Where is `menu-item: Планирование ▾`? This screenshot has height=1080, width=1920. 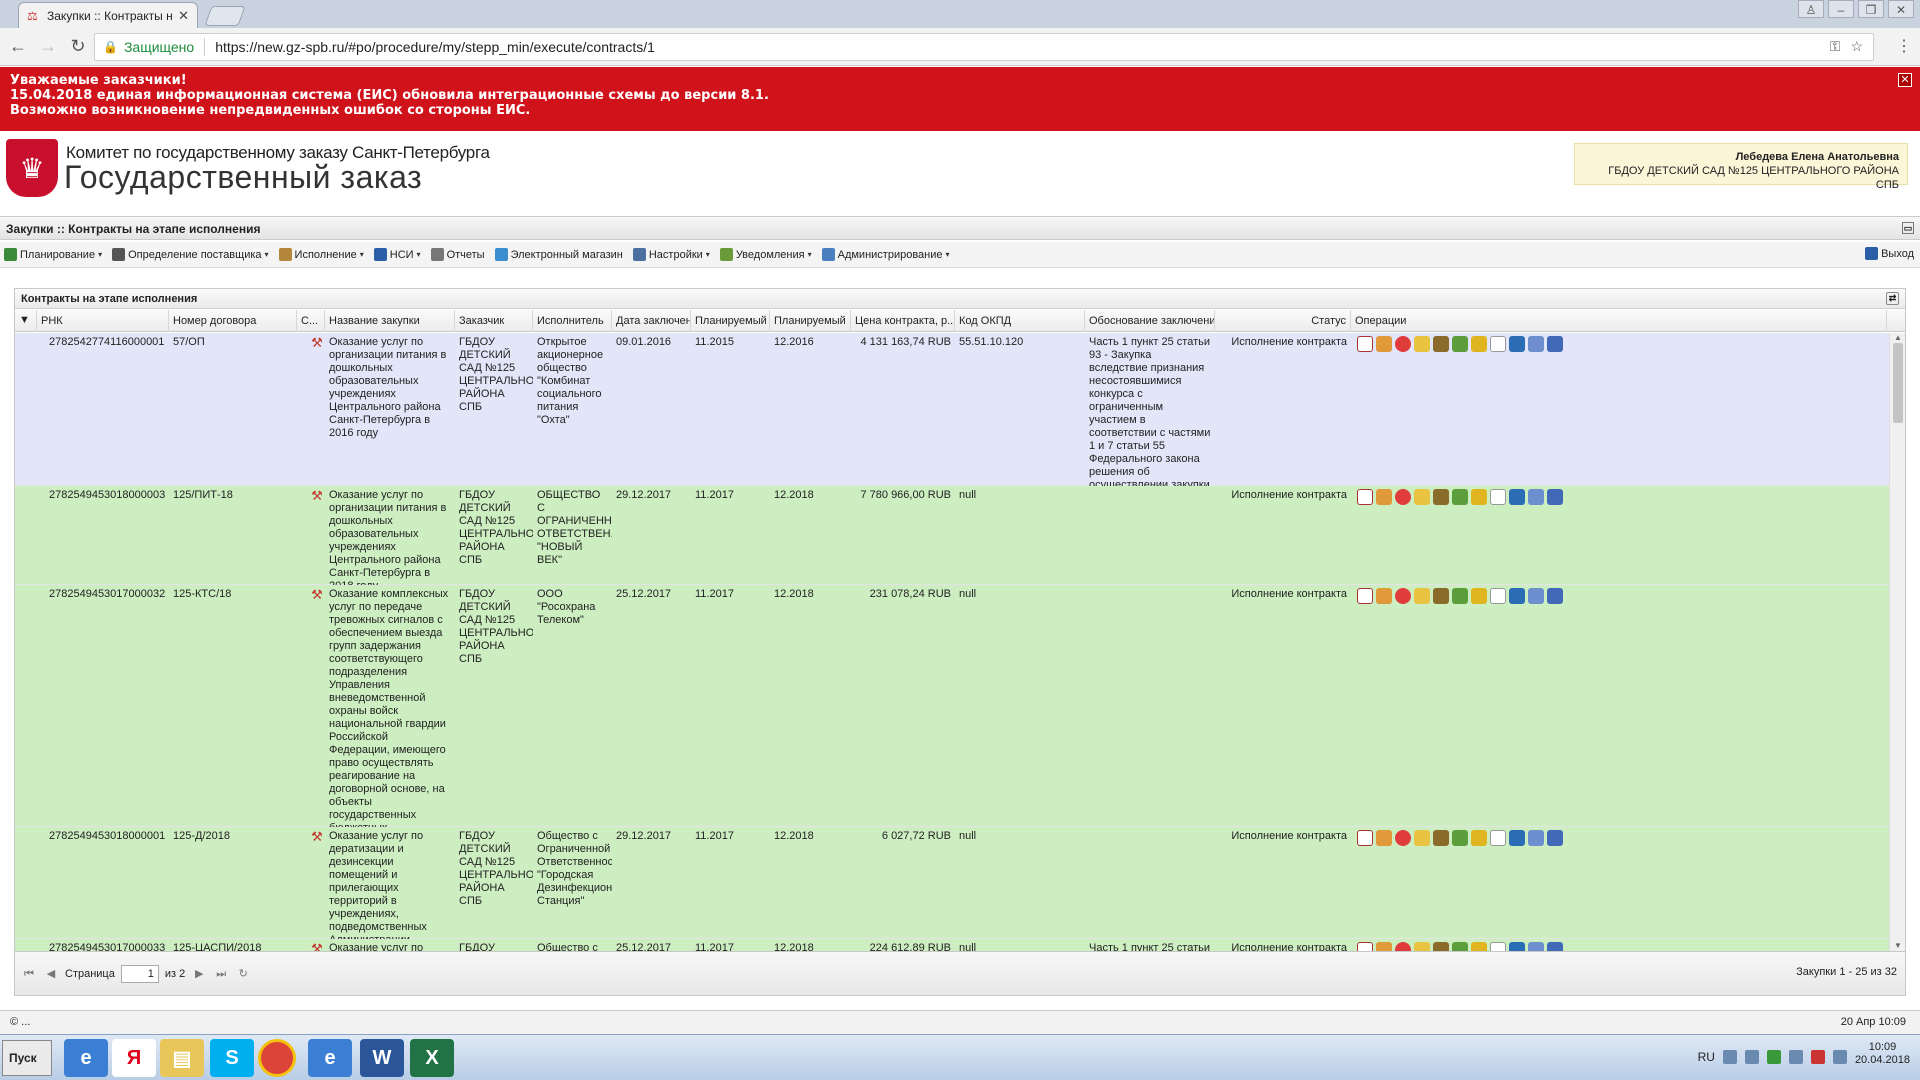
menu-item: Планирование ▾ is located at coordinates (53, 254).